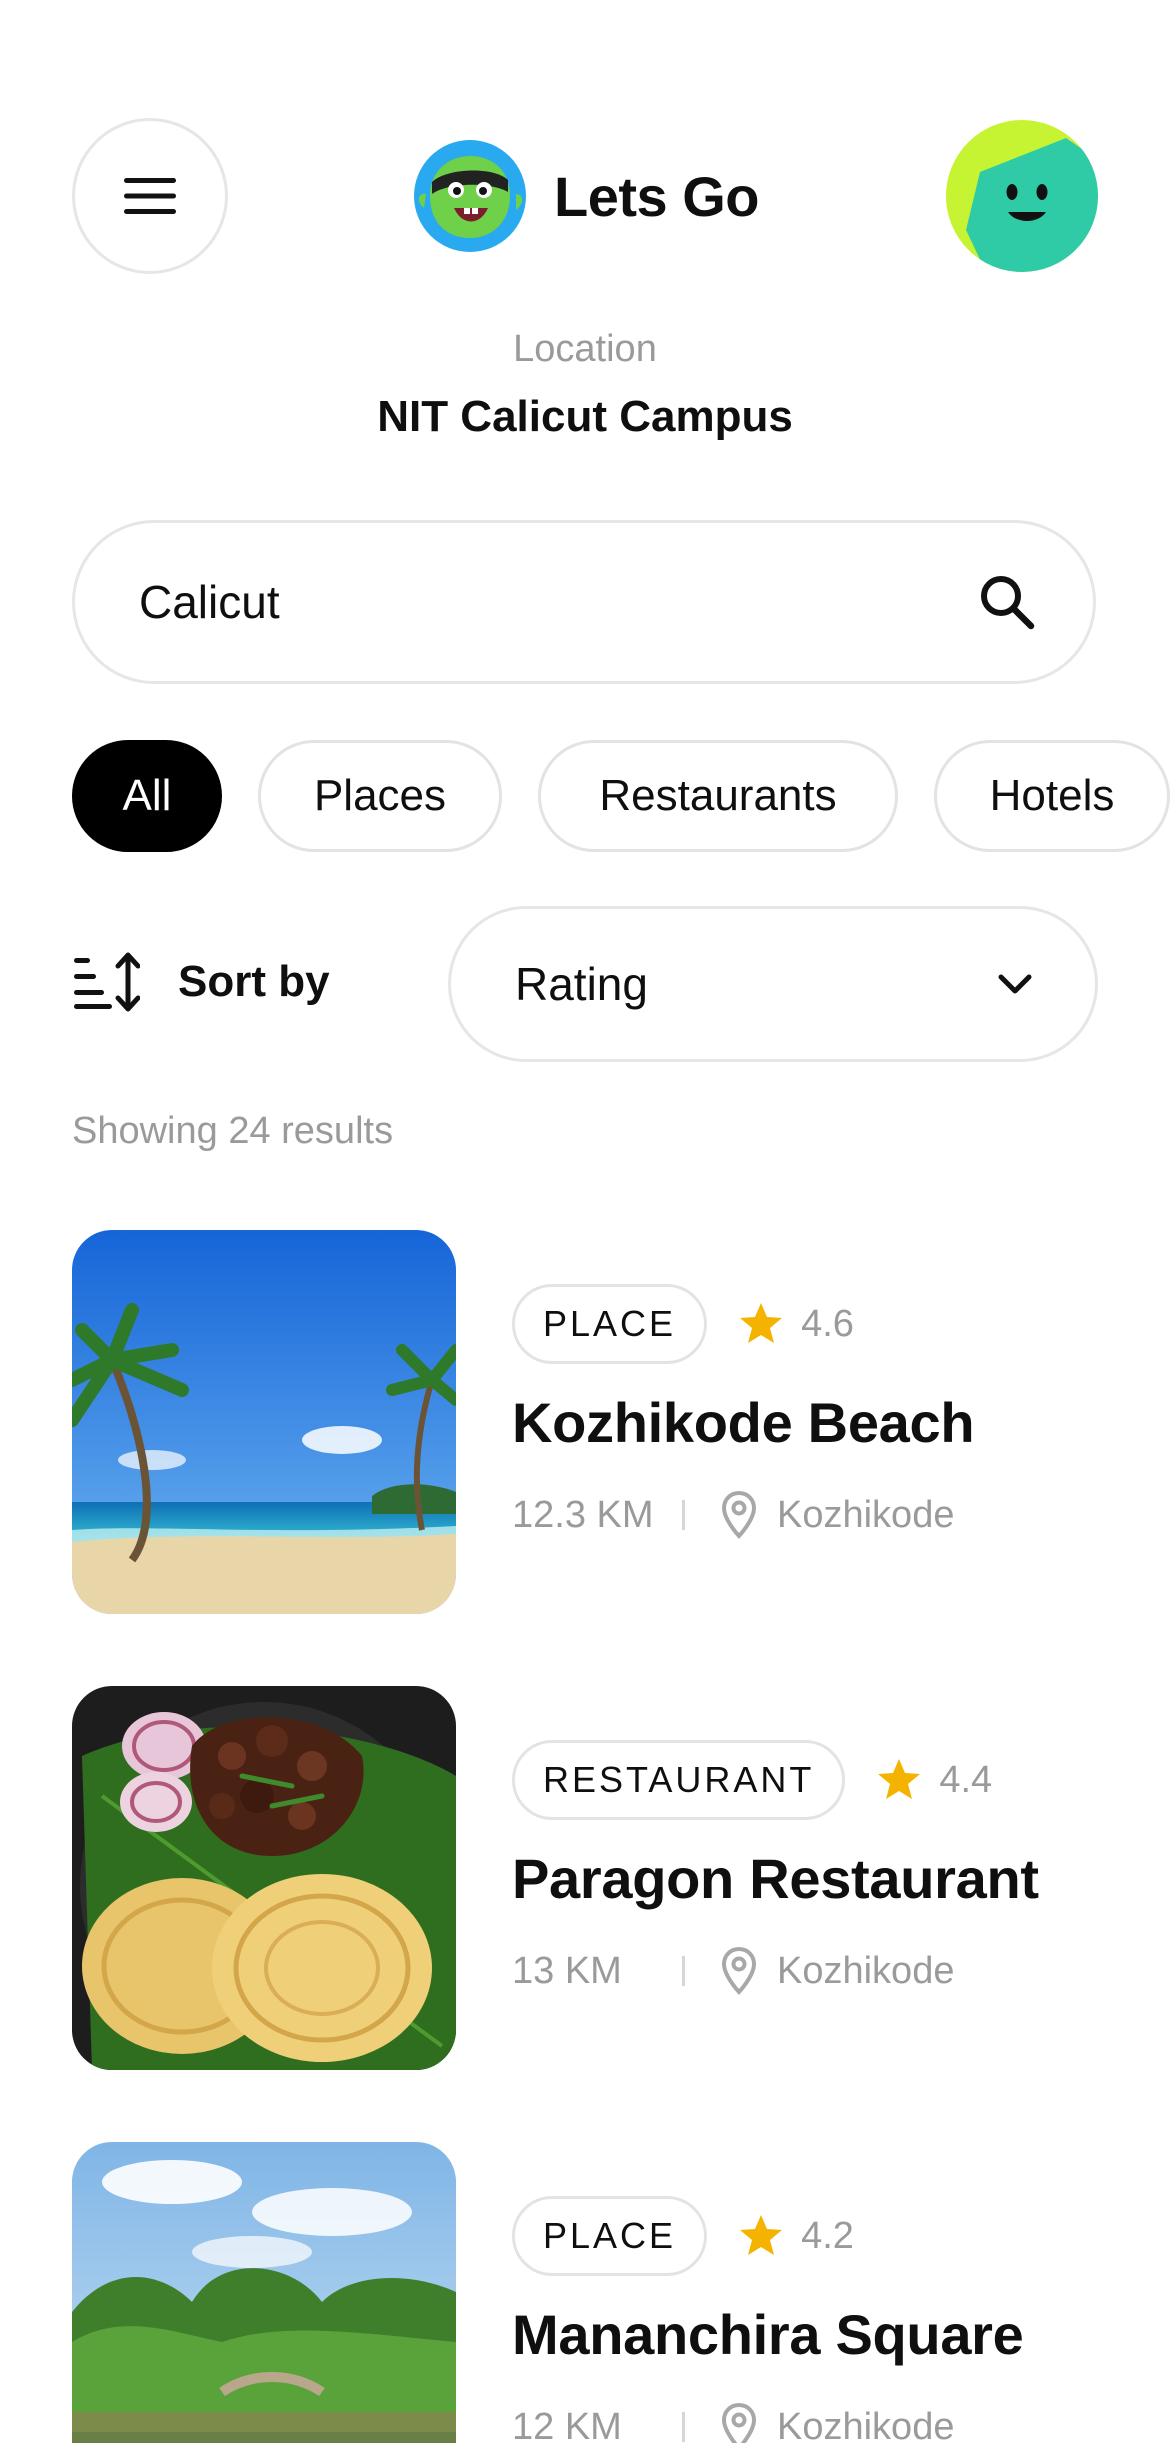 This screenshot has height=2443, width=1170. Describe the element at coordinates (768, 2334) in the screenshot. I see `card-title: Mananchira Square` at that location.